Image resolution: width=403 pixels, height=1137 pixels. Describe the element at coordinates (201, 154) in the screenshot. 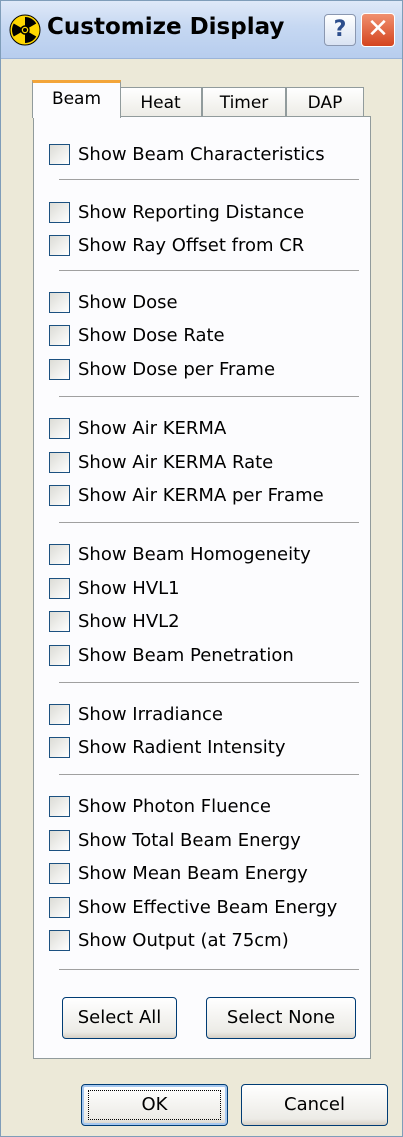

I see `checkbox-label: Show Beam Characteristics` at that location.